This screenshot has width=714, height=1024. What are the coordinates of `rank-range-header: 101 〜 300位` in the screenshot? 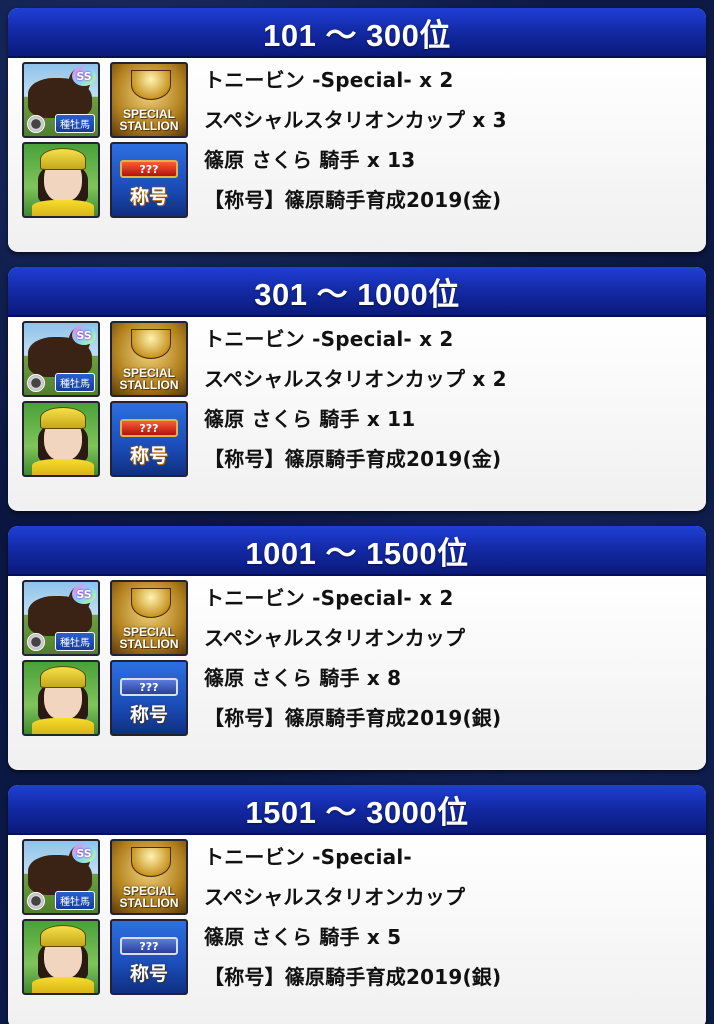 It's located at (357, 33).